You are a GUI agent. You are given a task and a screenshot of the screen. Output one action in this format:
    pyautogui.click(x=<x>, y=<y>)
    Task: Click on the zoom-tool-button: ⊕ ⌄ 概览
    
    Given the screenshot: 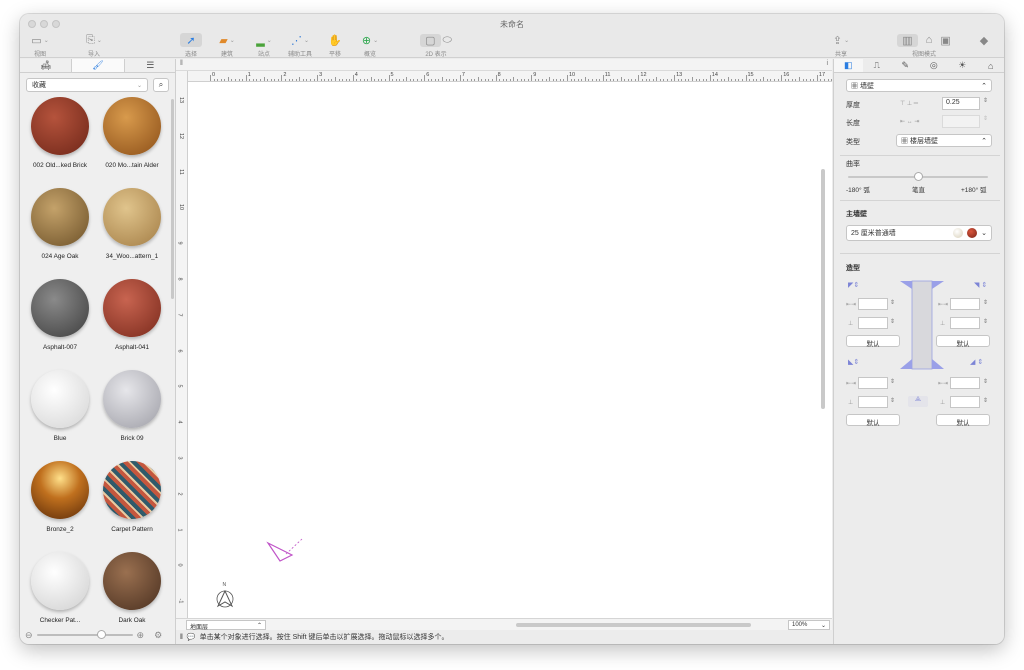 What is the action you would take?
    pyautogui.click(x=370, y=46)
    